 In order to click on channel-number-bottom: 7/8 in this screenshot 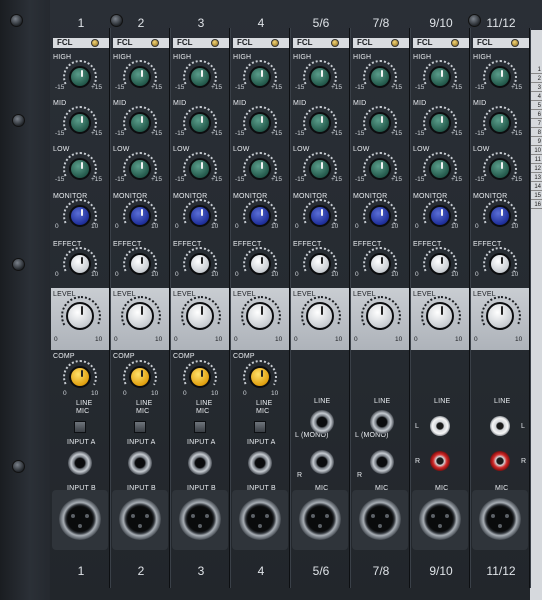, I will do `click(381, 571)`.